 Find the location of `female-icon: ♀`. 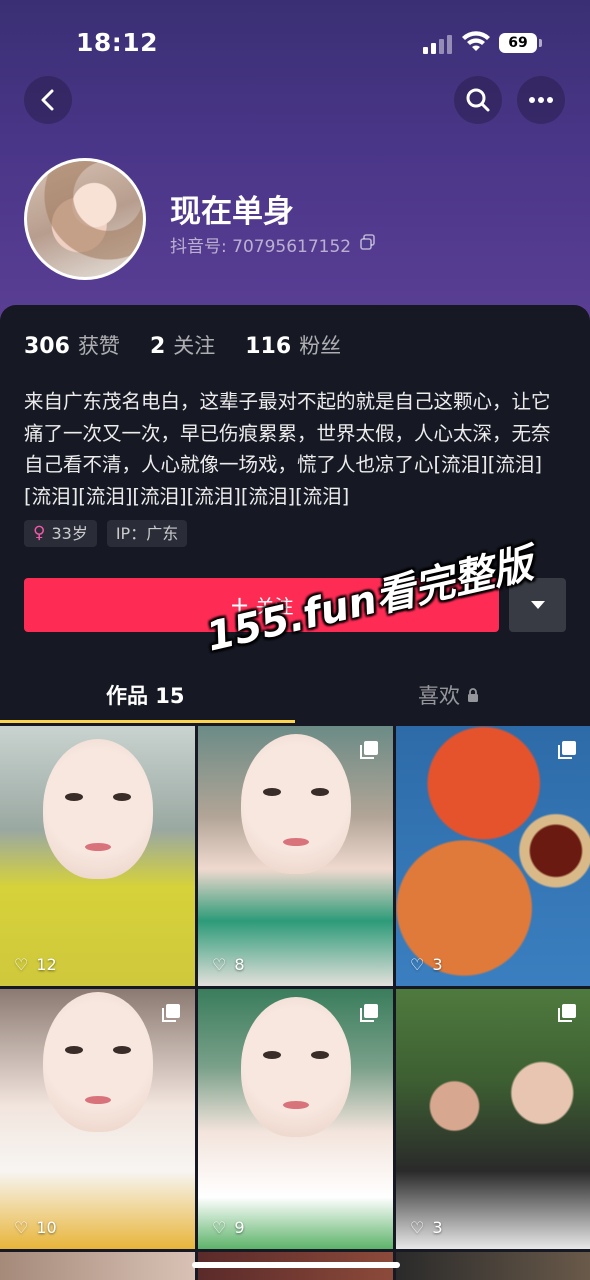

female-icon: ♀ is located at coordinates (39, 533).